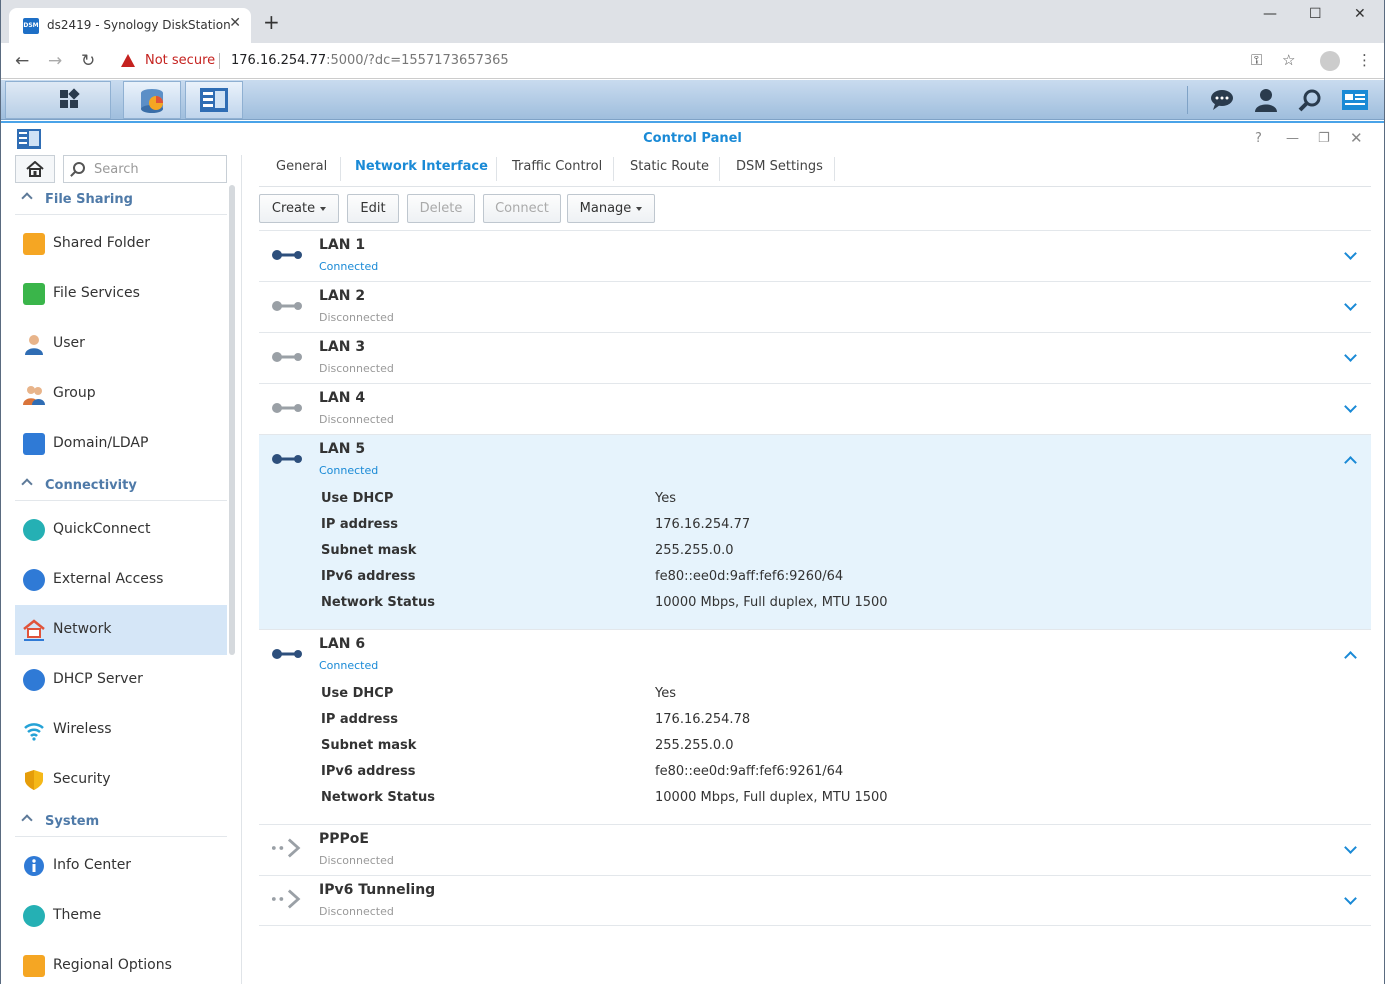 Image resolution: width=1385 pixels, height=984 pixels. What do you see at coordinates (815, 357) in the screenshot?
I see `interface-row-lan3: LAN 3 Disconnected` at bounding box center [815, 357].